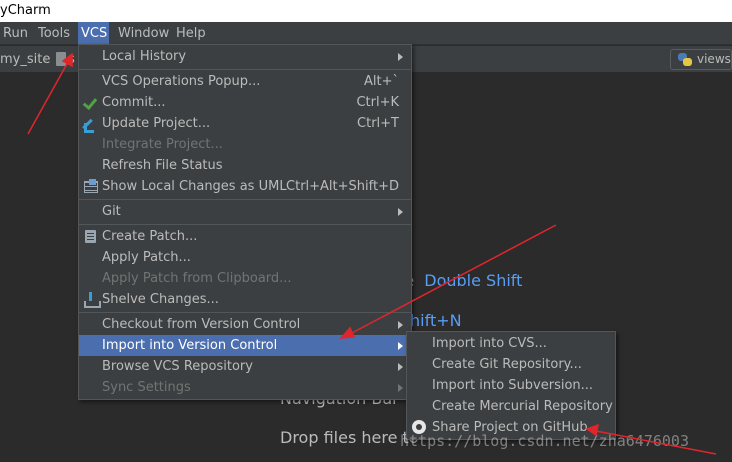  I want to click on menu-window: Window, so click(143, 33).